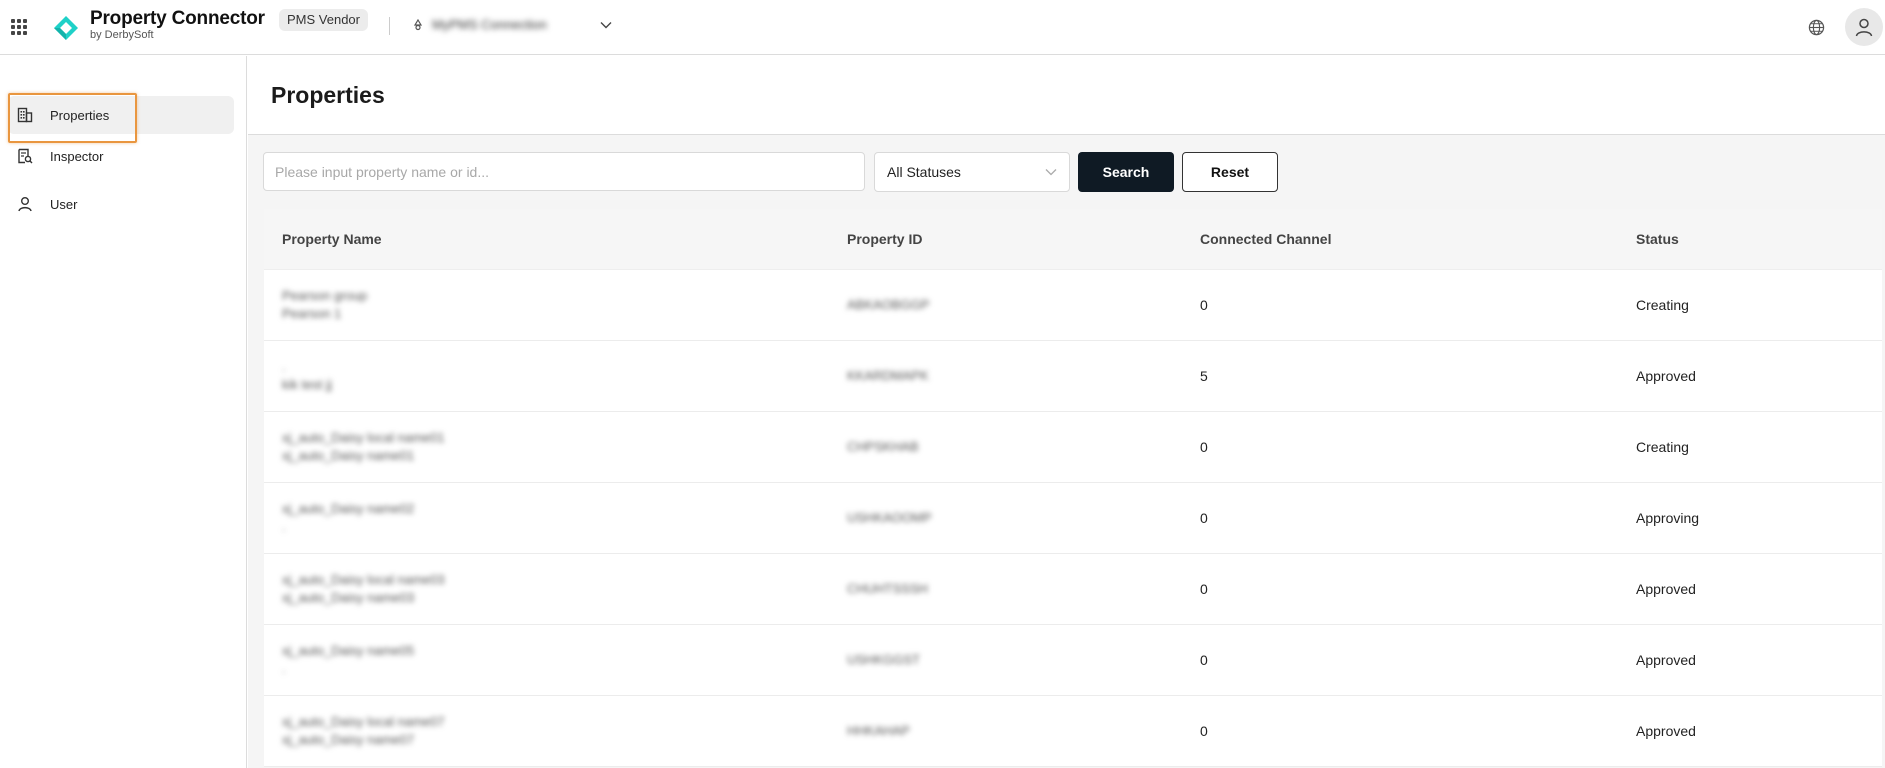 This screenshot has height=768, width=1885. Describe the element at coordinates (123, 412) in the screenshot. I see `sidebar: Properties Inspector User` at that location.